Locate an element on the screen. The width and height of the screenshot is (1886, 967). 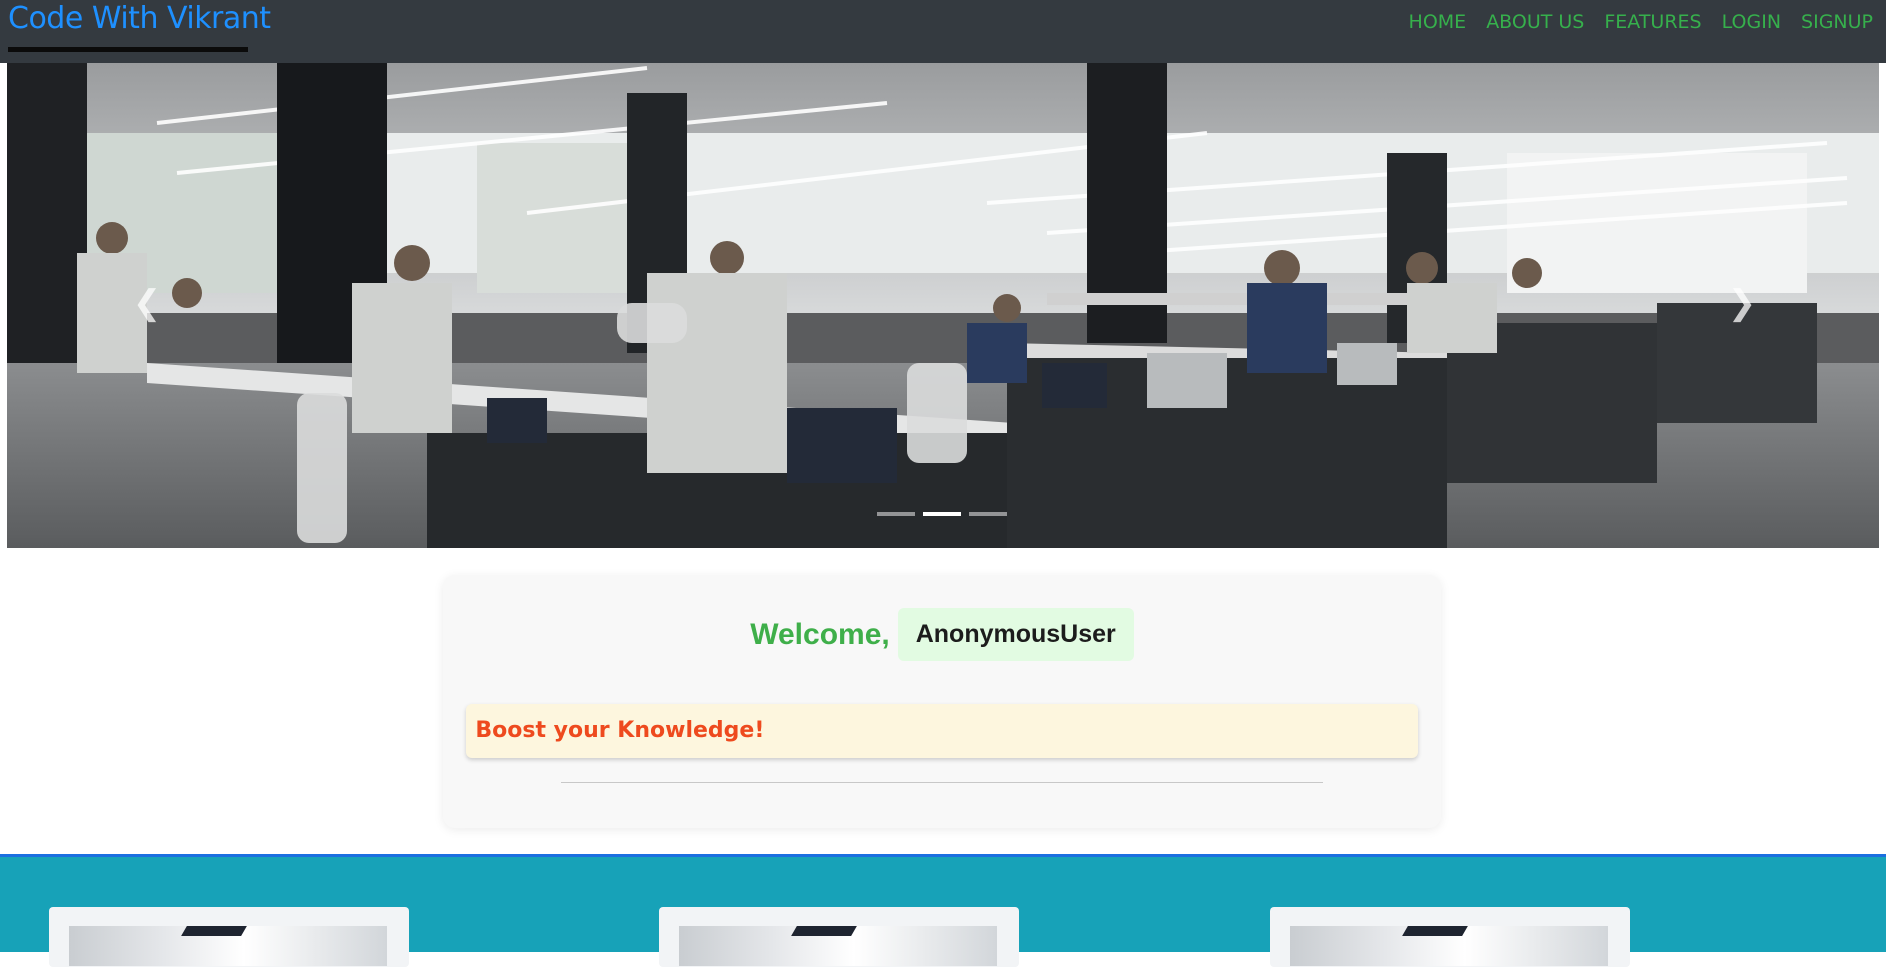
carousel-next-button: ❯ is located at coordinates (1742, 303).